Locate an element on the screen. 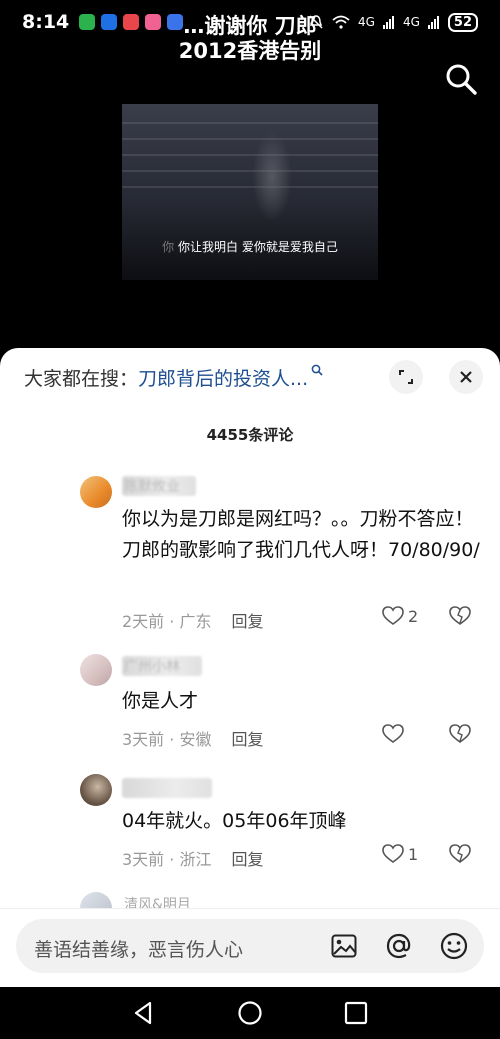  emoji-icon is located at coordinates (454, 946).